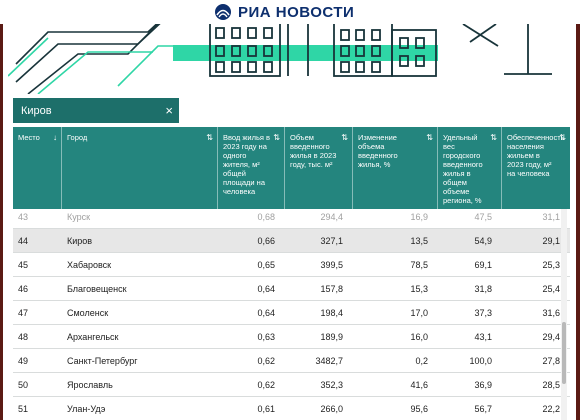  What do you see at coordinates (296, 12) in the screenshot?
I see `brand-name: РИА НОВОСТИ` at bounding box center [296, 12].